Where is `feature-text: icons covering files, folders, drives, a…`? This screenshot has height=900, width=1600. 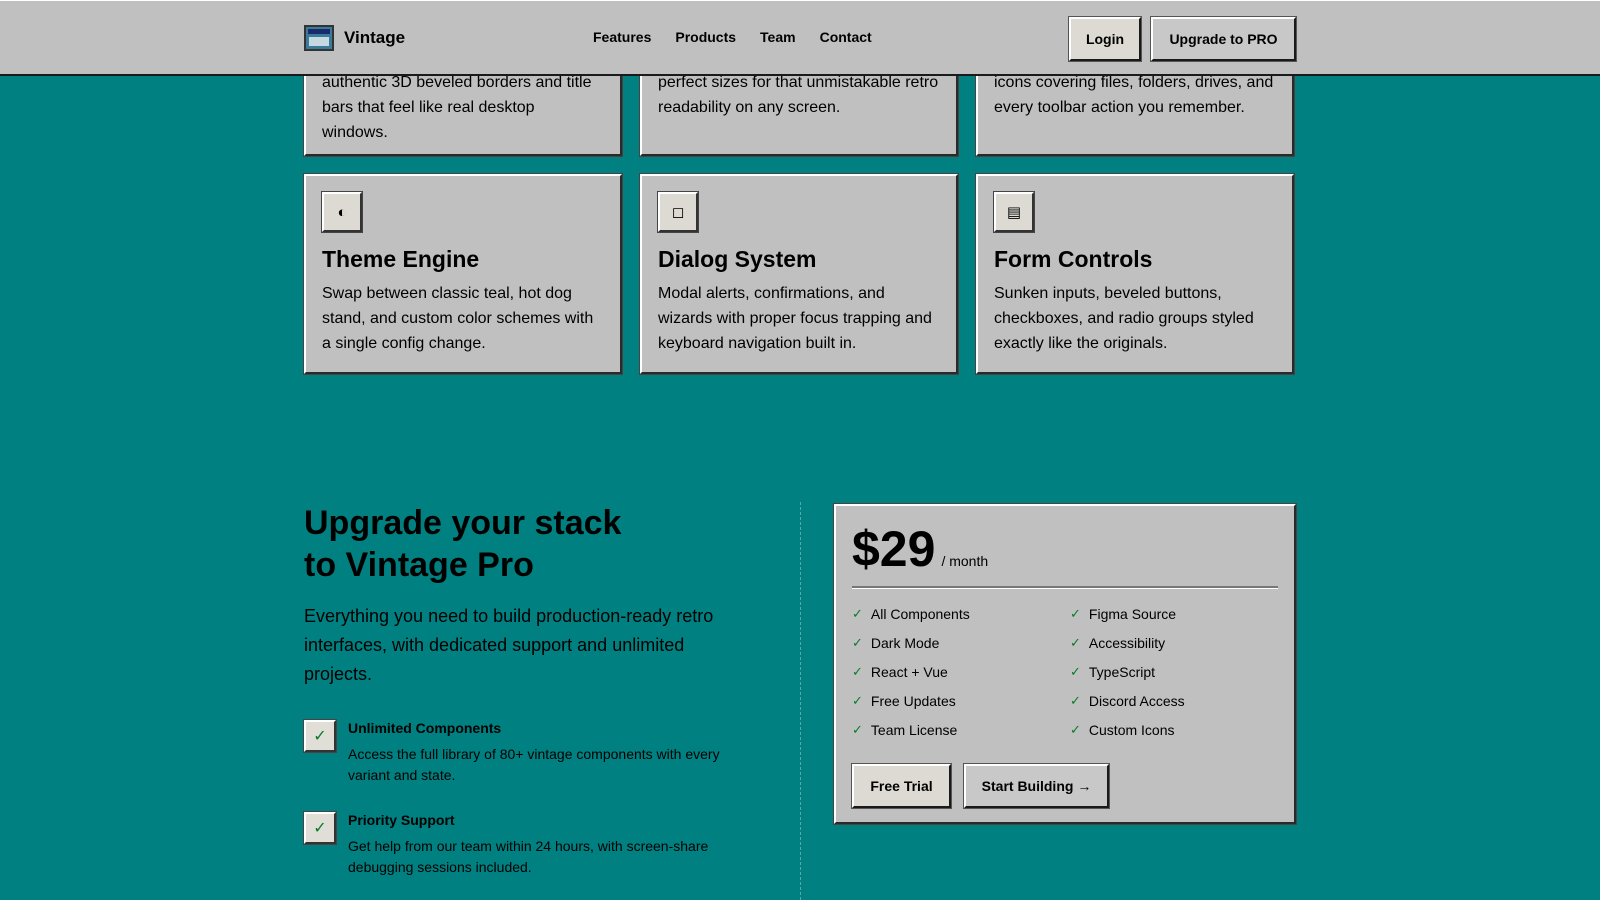 feature-text: icons covering files, folders, drives, a… is located at coordinates (1134, 95).